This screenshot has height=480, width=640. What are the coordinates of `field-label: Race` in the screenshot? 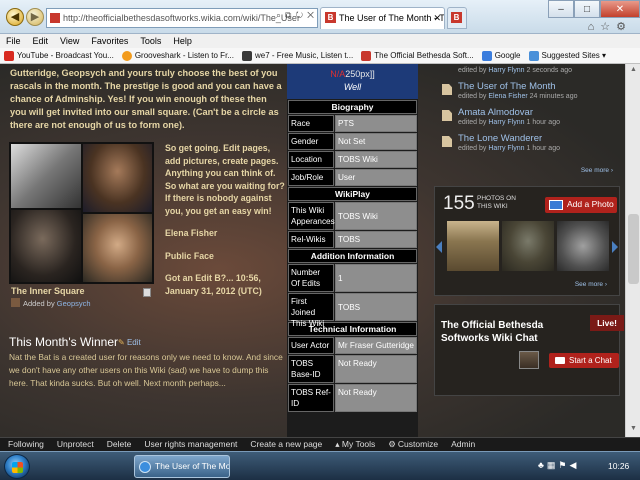 It's located at (311, 123).